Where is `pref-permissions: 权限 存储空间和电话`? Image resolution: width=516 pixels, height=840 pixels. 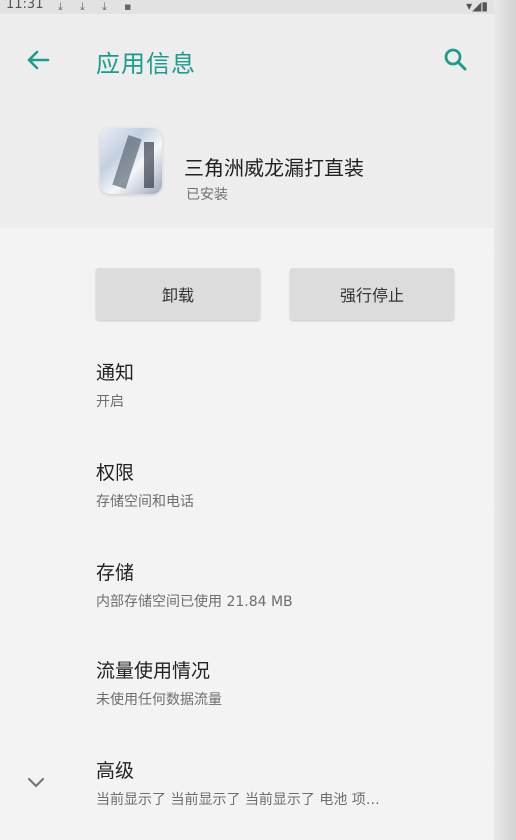
pref-permissions: 权限 存储空间和电话 is located at coordinates (286, 484).